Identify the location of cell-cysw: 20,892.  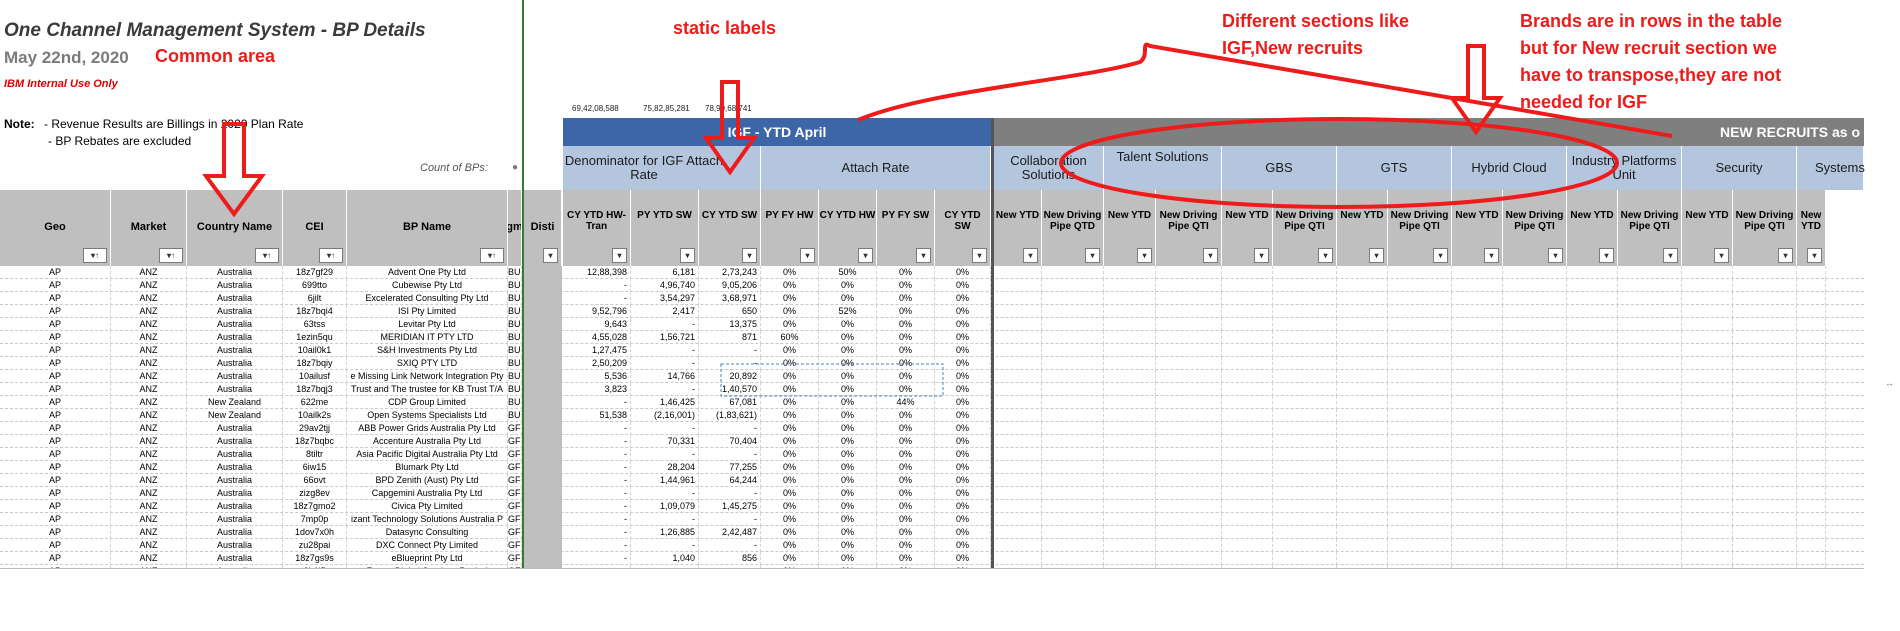
(730, 376).